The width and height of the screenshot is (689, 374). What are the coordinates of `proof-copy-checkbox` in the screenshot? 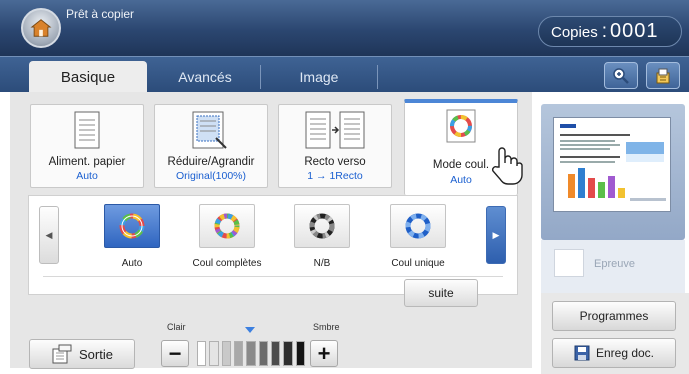 It's located at (569, 263).